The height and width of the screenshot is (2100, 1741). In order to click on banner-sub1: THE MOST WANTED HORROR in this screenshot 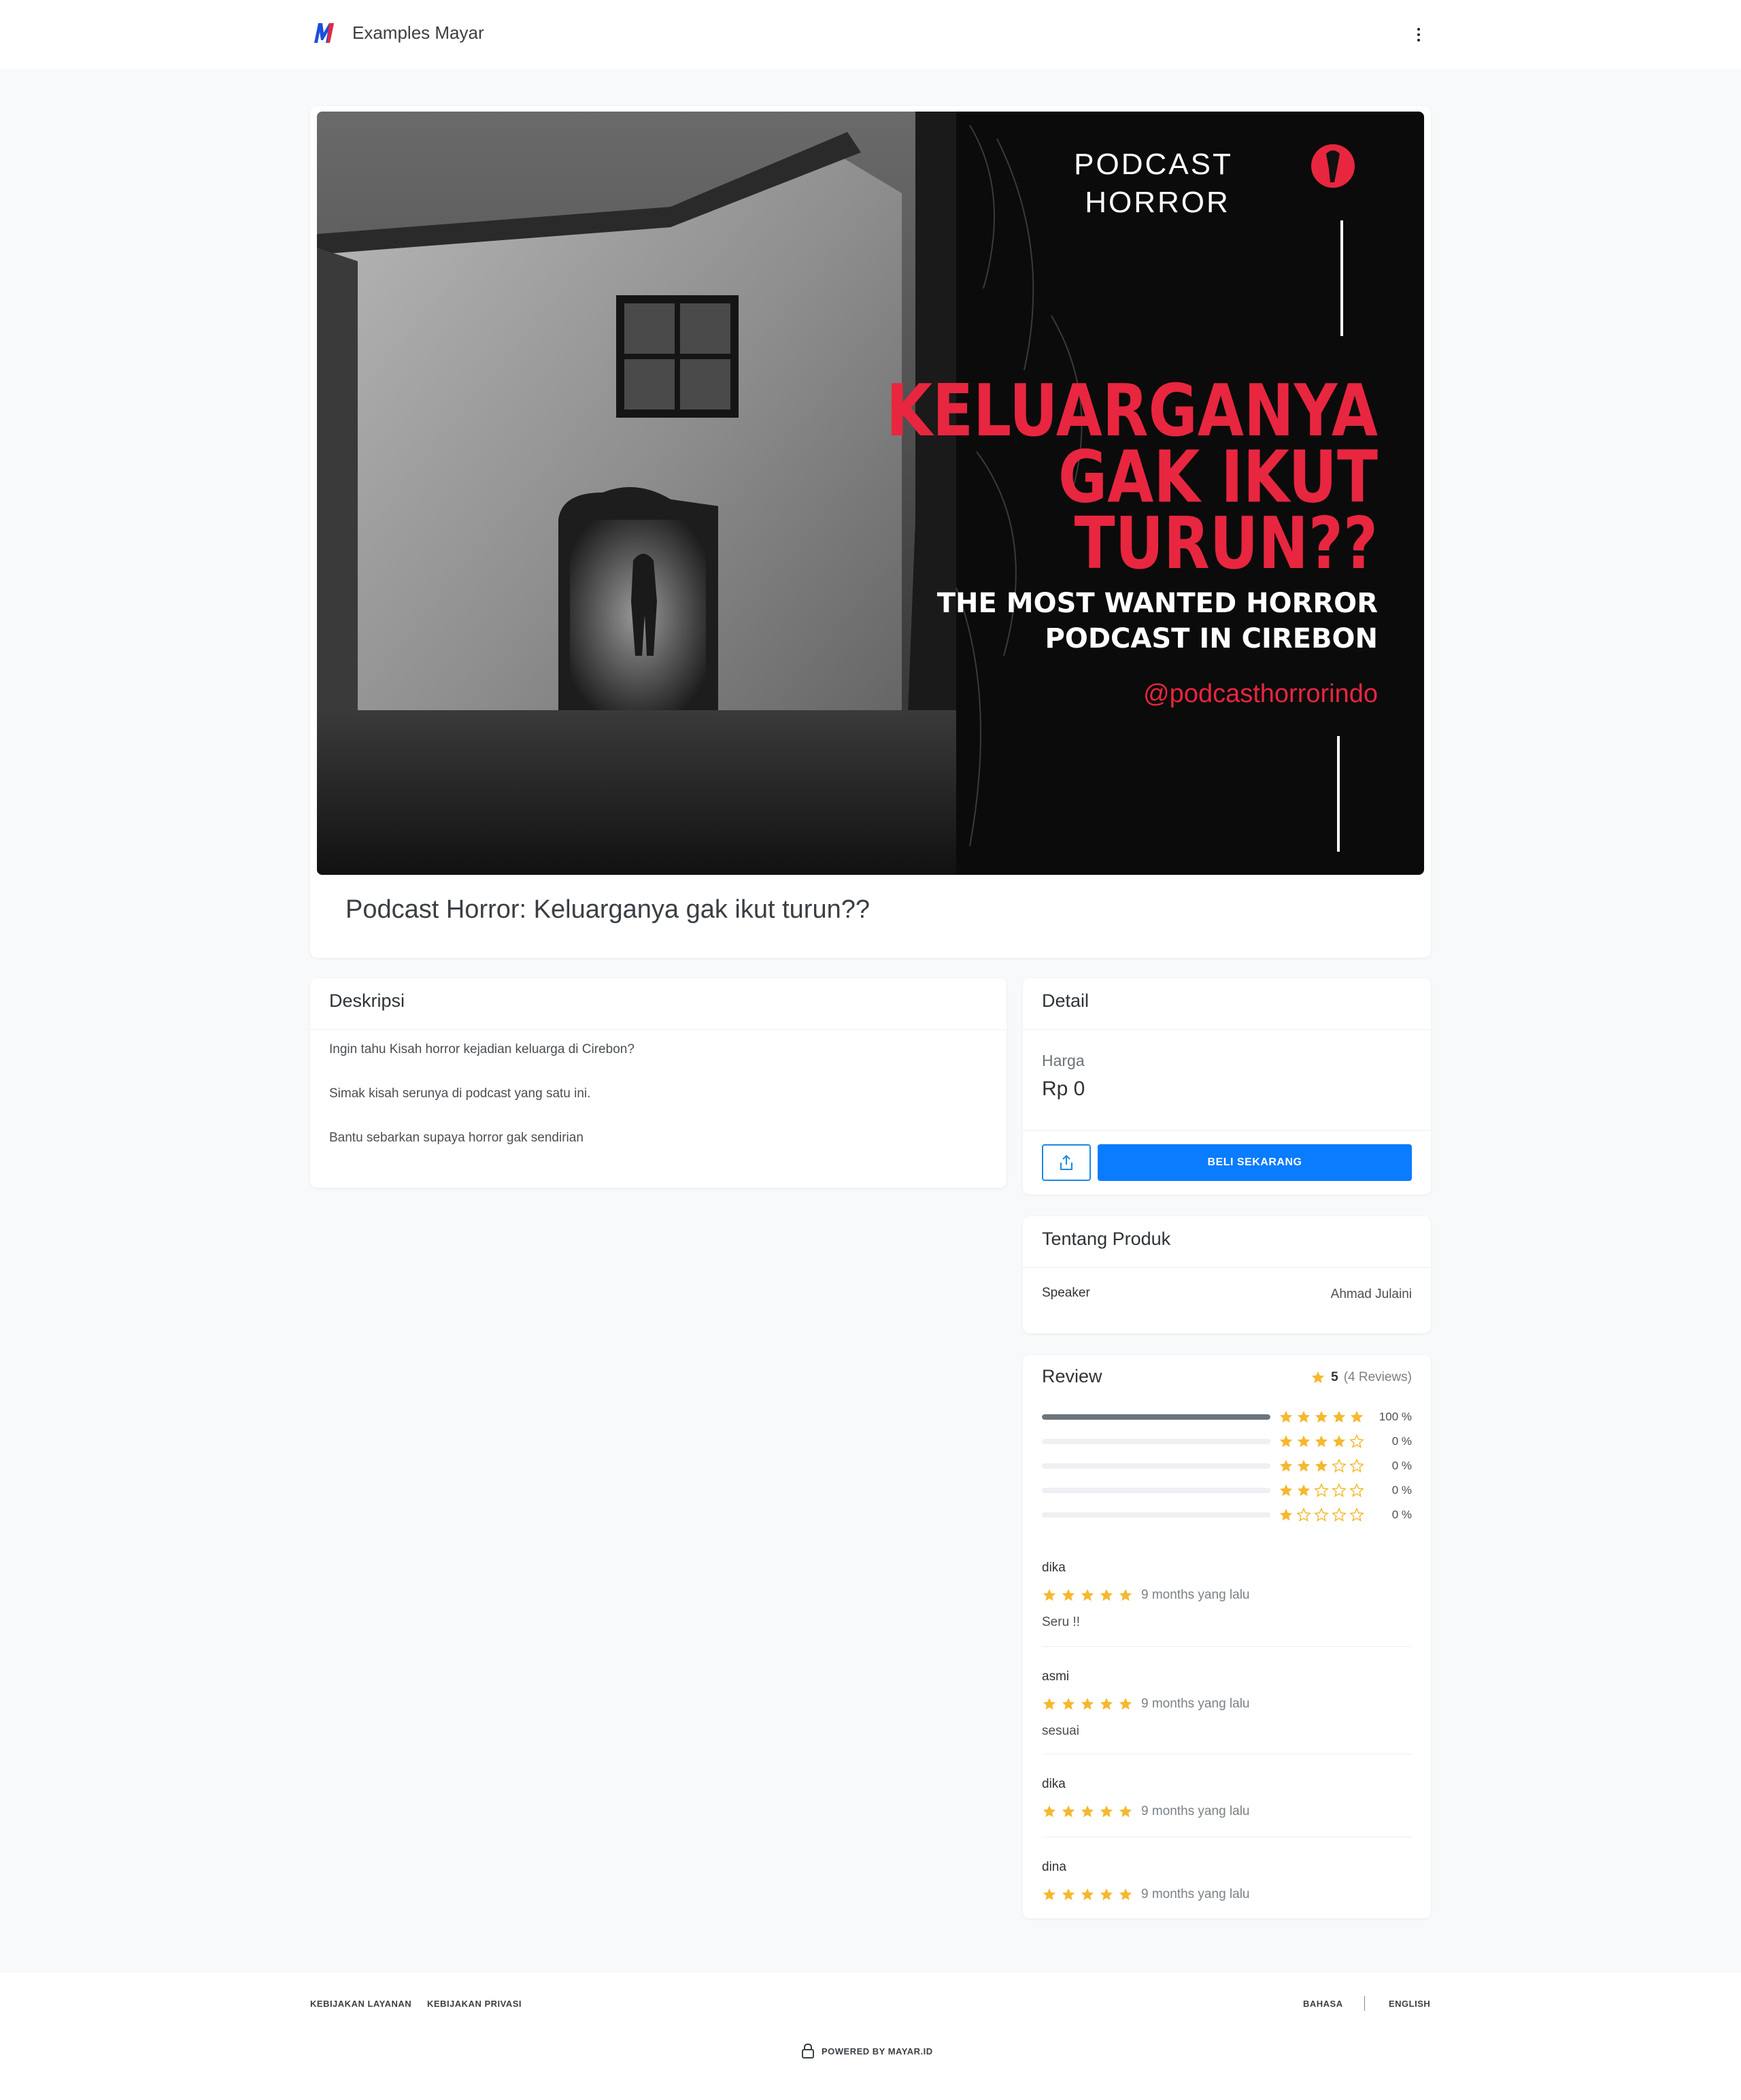, I will do `click(1157, 603)`.